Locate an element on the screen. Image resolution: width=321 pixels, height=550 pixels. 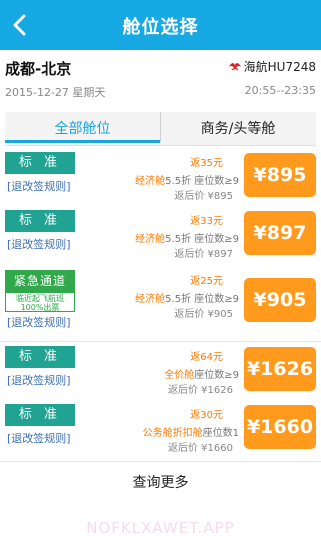
after-cashback-price: 返后价 ¥897 is located at coordinates (203, 254).